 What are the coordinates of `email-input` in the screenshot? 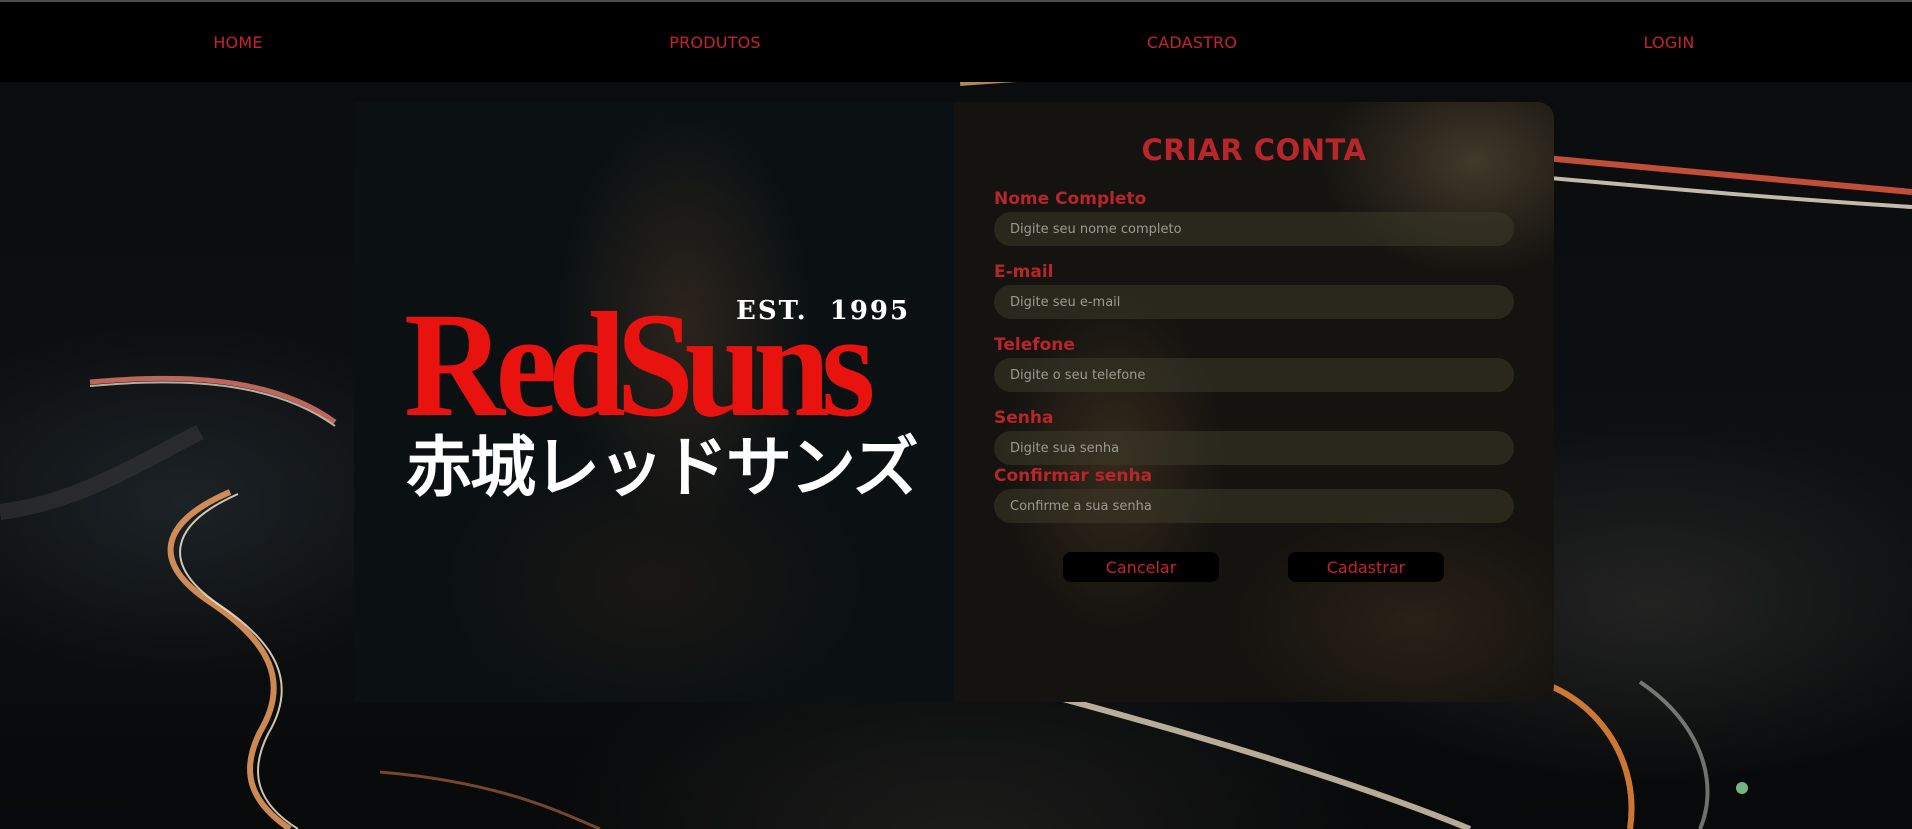 It's located at (1254, 302).